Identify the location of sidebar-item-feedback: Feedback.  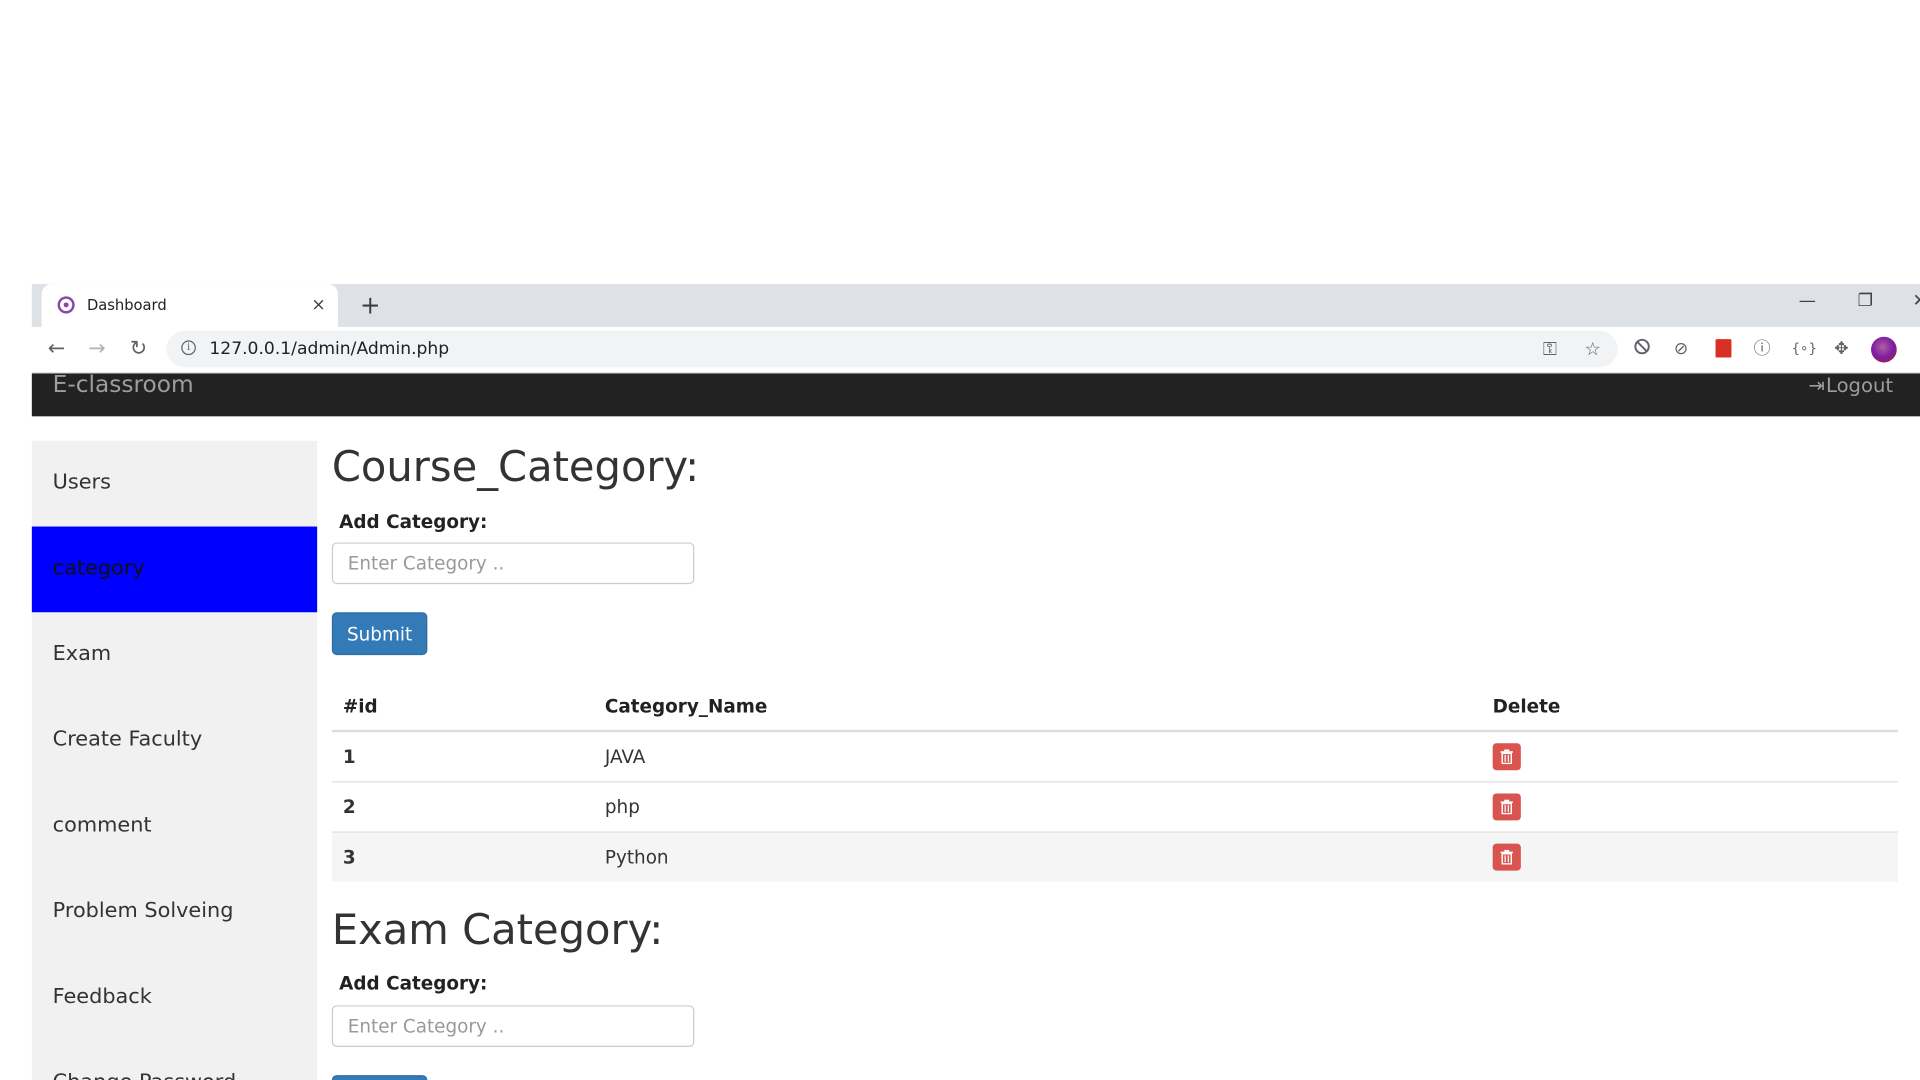
(174, 998).